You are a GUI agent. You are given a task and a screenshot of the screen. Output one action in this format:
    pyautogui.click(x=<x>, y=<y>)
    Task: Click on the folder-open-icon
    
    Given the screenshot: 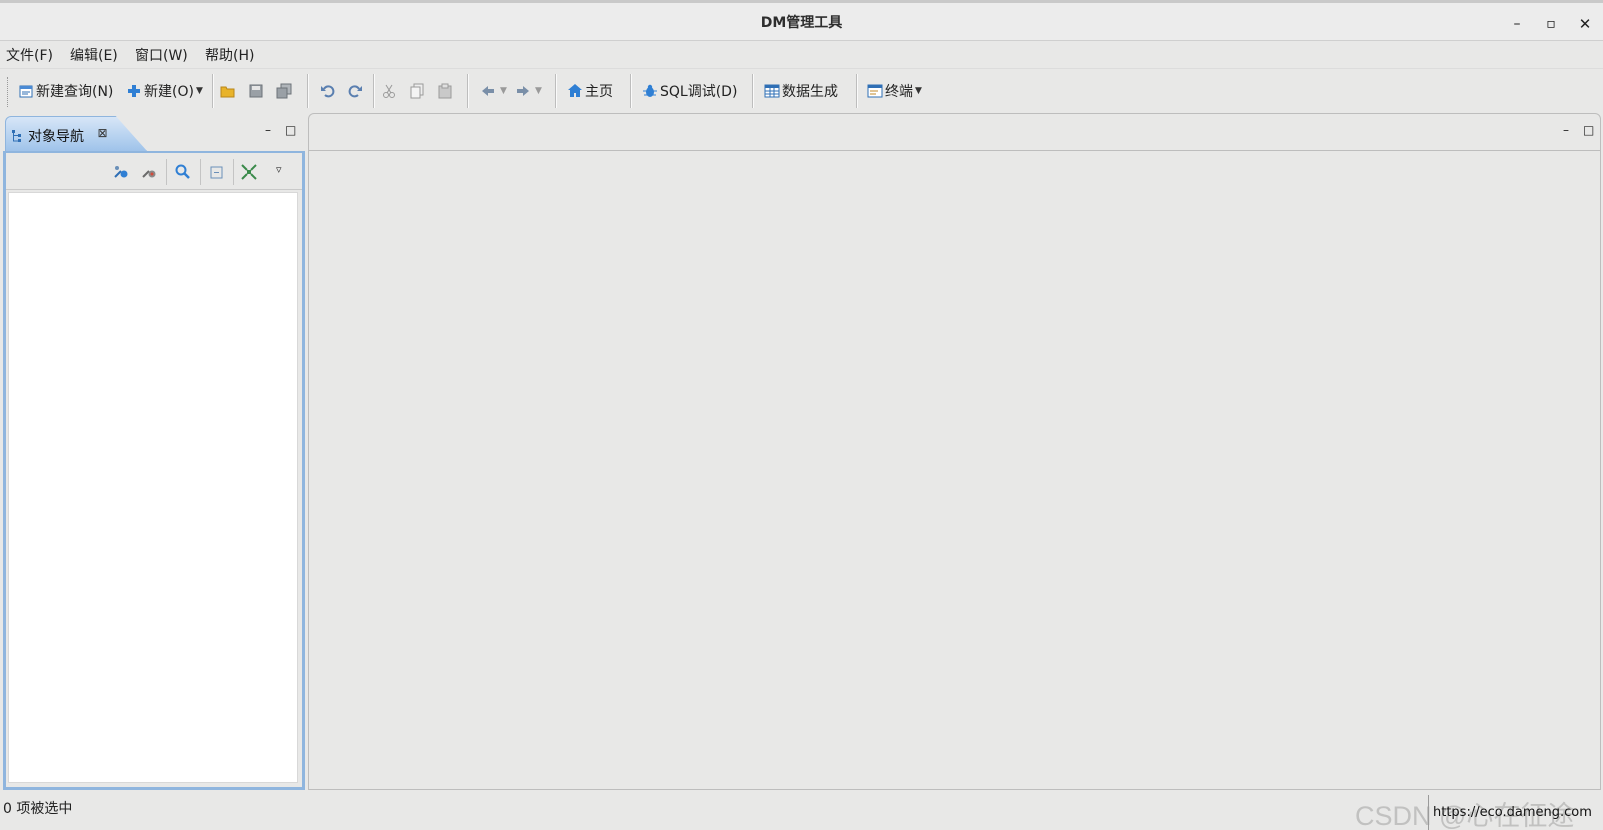 What is the action you would take?
    pyautogui.click(x=228, y=91)
    